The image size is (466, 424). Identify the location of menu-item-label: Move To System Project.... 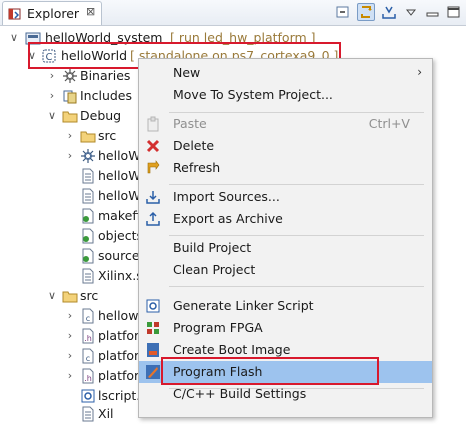
(253, 94).